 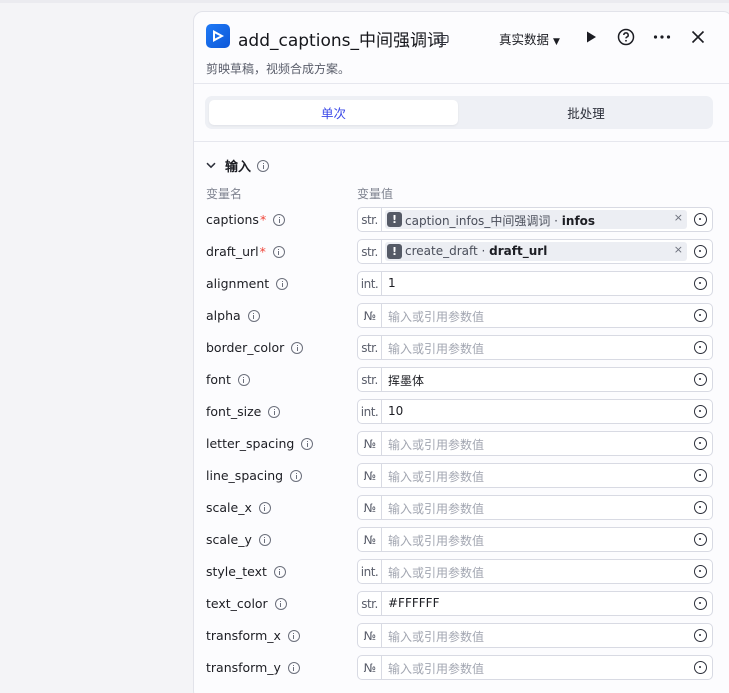 I want to click on ref-field: draft_url, so click(x=518, y=251).